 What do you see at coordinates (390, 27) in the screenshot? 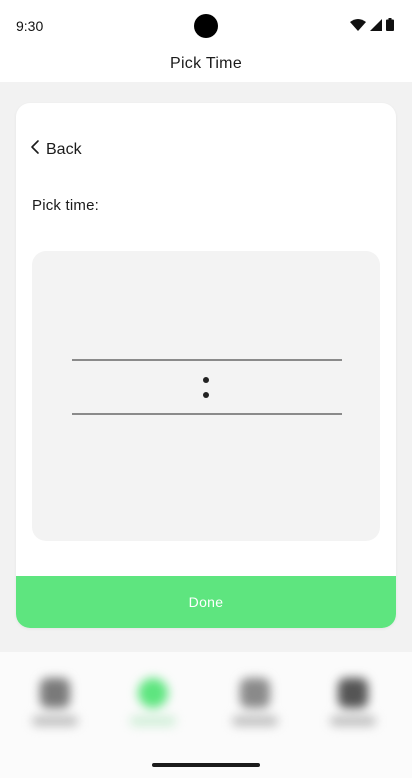
I see `battery-icon` at bounding box center [390, 27].